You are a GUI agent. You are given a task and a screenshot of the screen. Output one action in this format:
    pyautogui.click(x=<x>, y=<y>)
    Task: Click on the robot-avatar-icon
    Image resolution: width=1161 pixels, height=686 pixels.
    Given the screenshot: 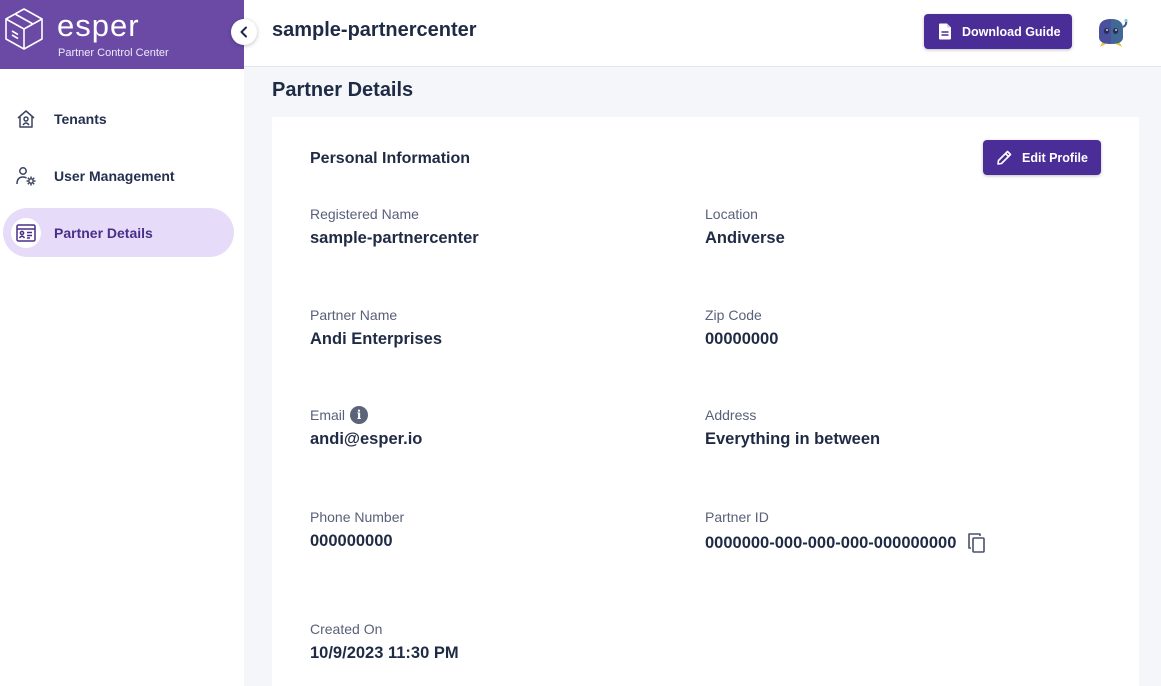 What is the action you would take?
    pyautogui.click(x=1113, y=32)
    